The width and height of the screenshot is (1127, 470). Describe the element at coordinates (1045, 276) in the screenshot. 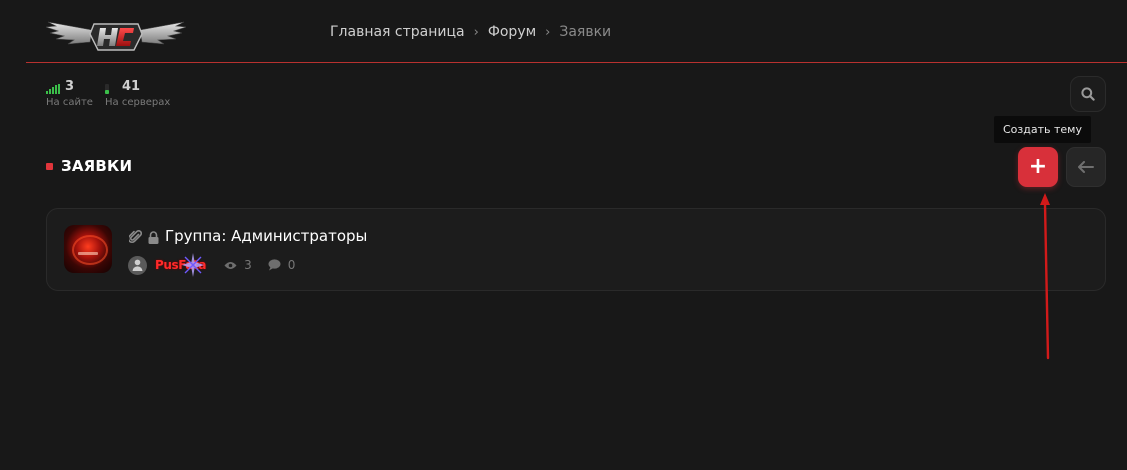

I see `annotation-arrow` at that location.